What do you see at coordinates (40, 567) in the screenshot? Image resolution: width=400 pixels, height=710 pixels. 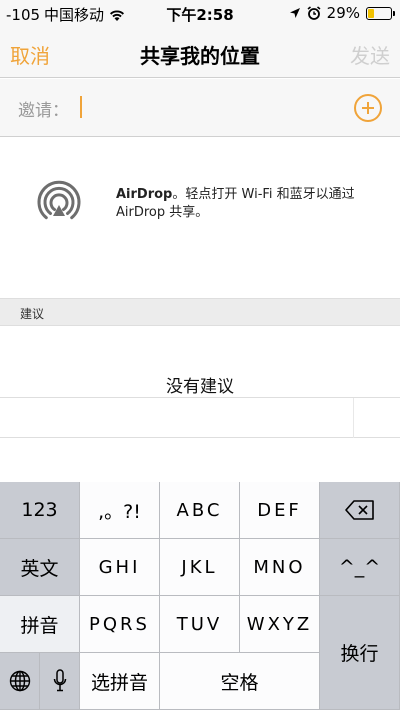 I see `english-key: 英文` at bounding box center [40, 567].